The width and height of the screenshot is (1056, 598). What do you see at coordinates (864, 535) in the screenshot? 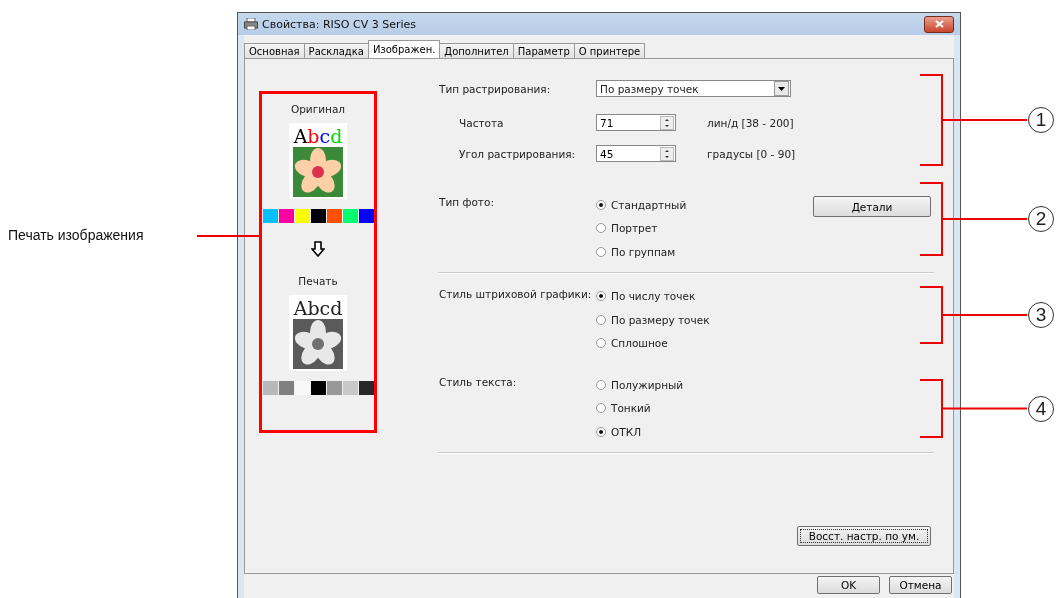
I see `reset-defaults-button: Восст. настр. по ум.` at bounding box center [864, 535].